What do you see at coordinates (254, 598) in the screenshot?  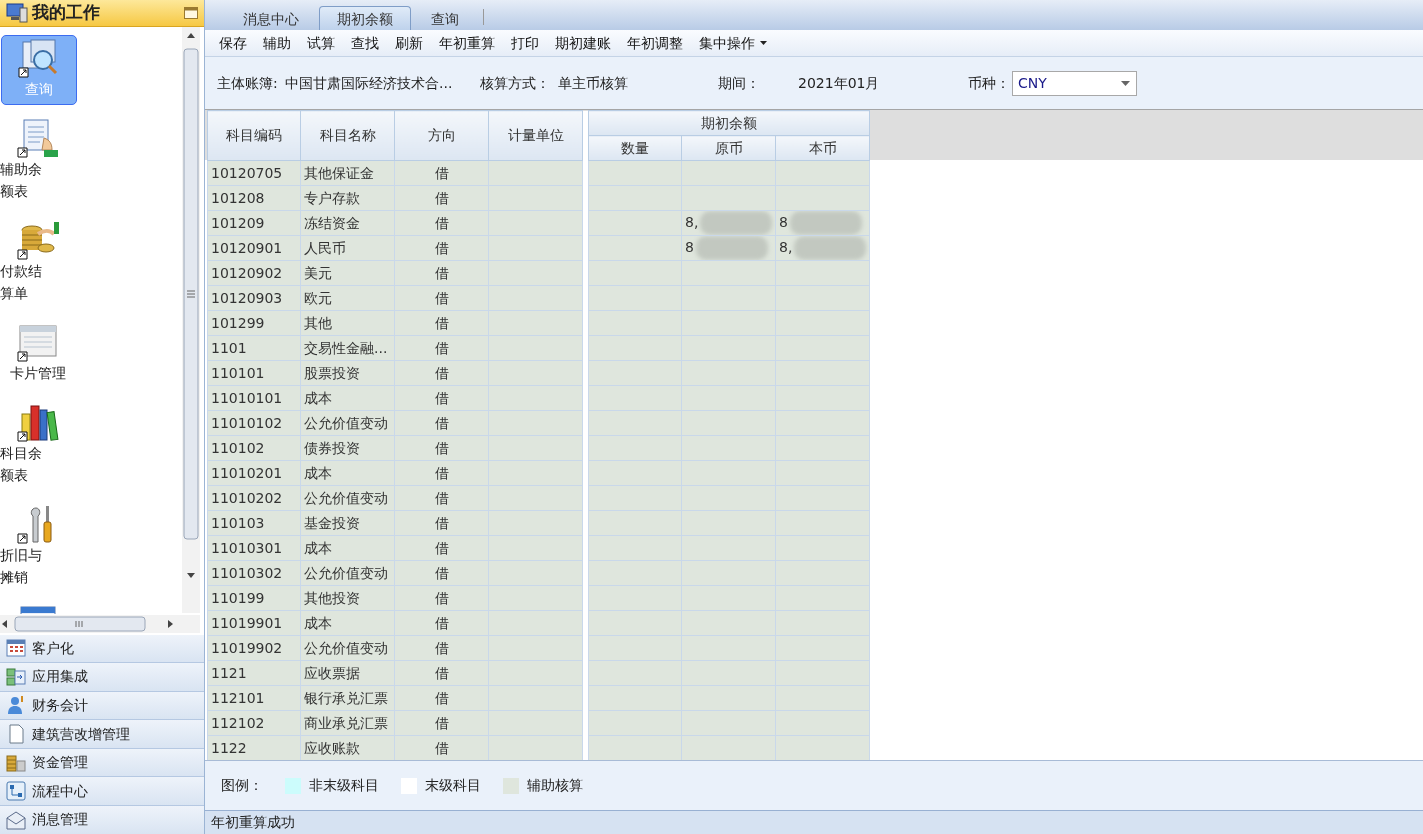 I see `table-cell: 110199` at bounding box center [254, 598].